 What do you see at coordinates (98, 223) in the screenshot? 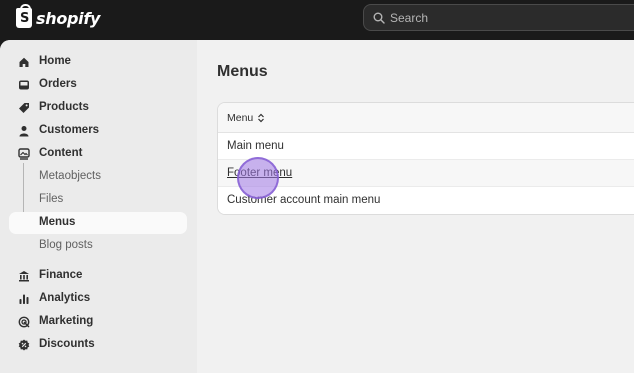
I see `sidebar-item-menus: Menus` at bounding box center [98, 223].